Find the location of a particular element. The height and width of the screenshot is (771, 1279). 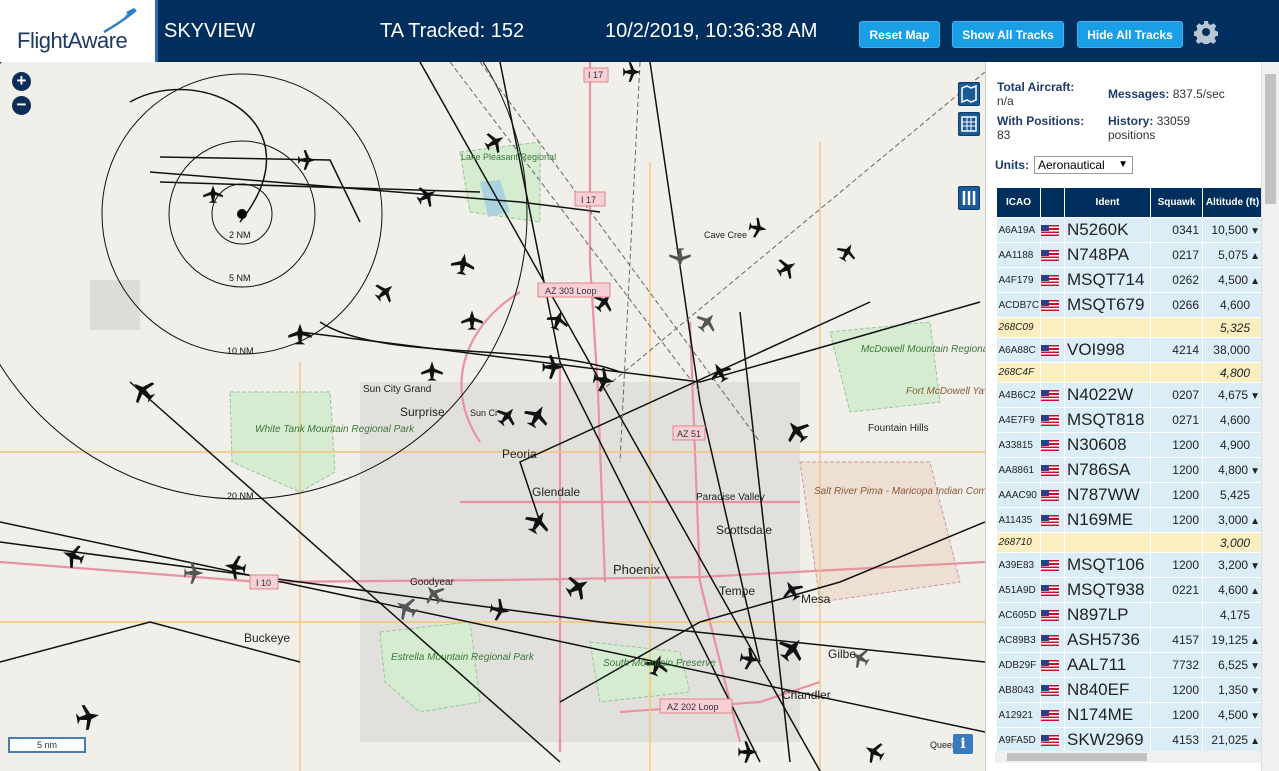

logo-text: FlightAware is located at coordinates (72, 40).